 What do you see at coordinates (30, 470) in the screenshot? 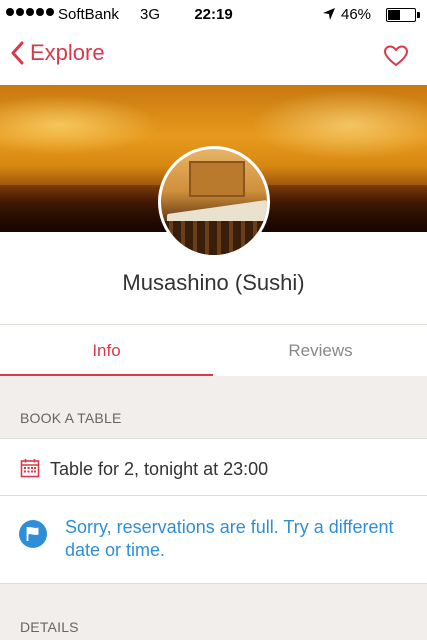
I see `calendar-icon` at bounding box center [30, 470].